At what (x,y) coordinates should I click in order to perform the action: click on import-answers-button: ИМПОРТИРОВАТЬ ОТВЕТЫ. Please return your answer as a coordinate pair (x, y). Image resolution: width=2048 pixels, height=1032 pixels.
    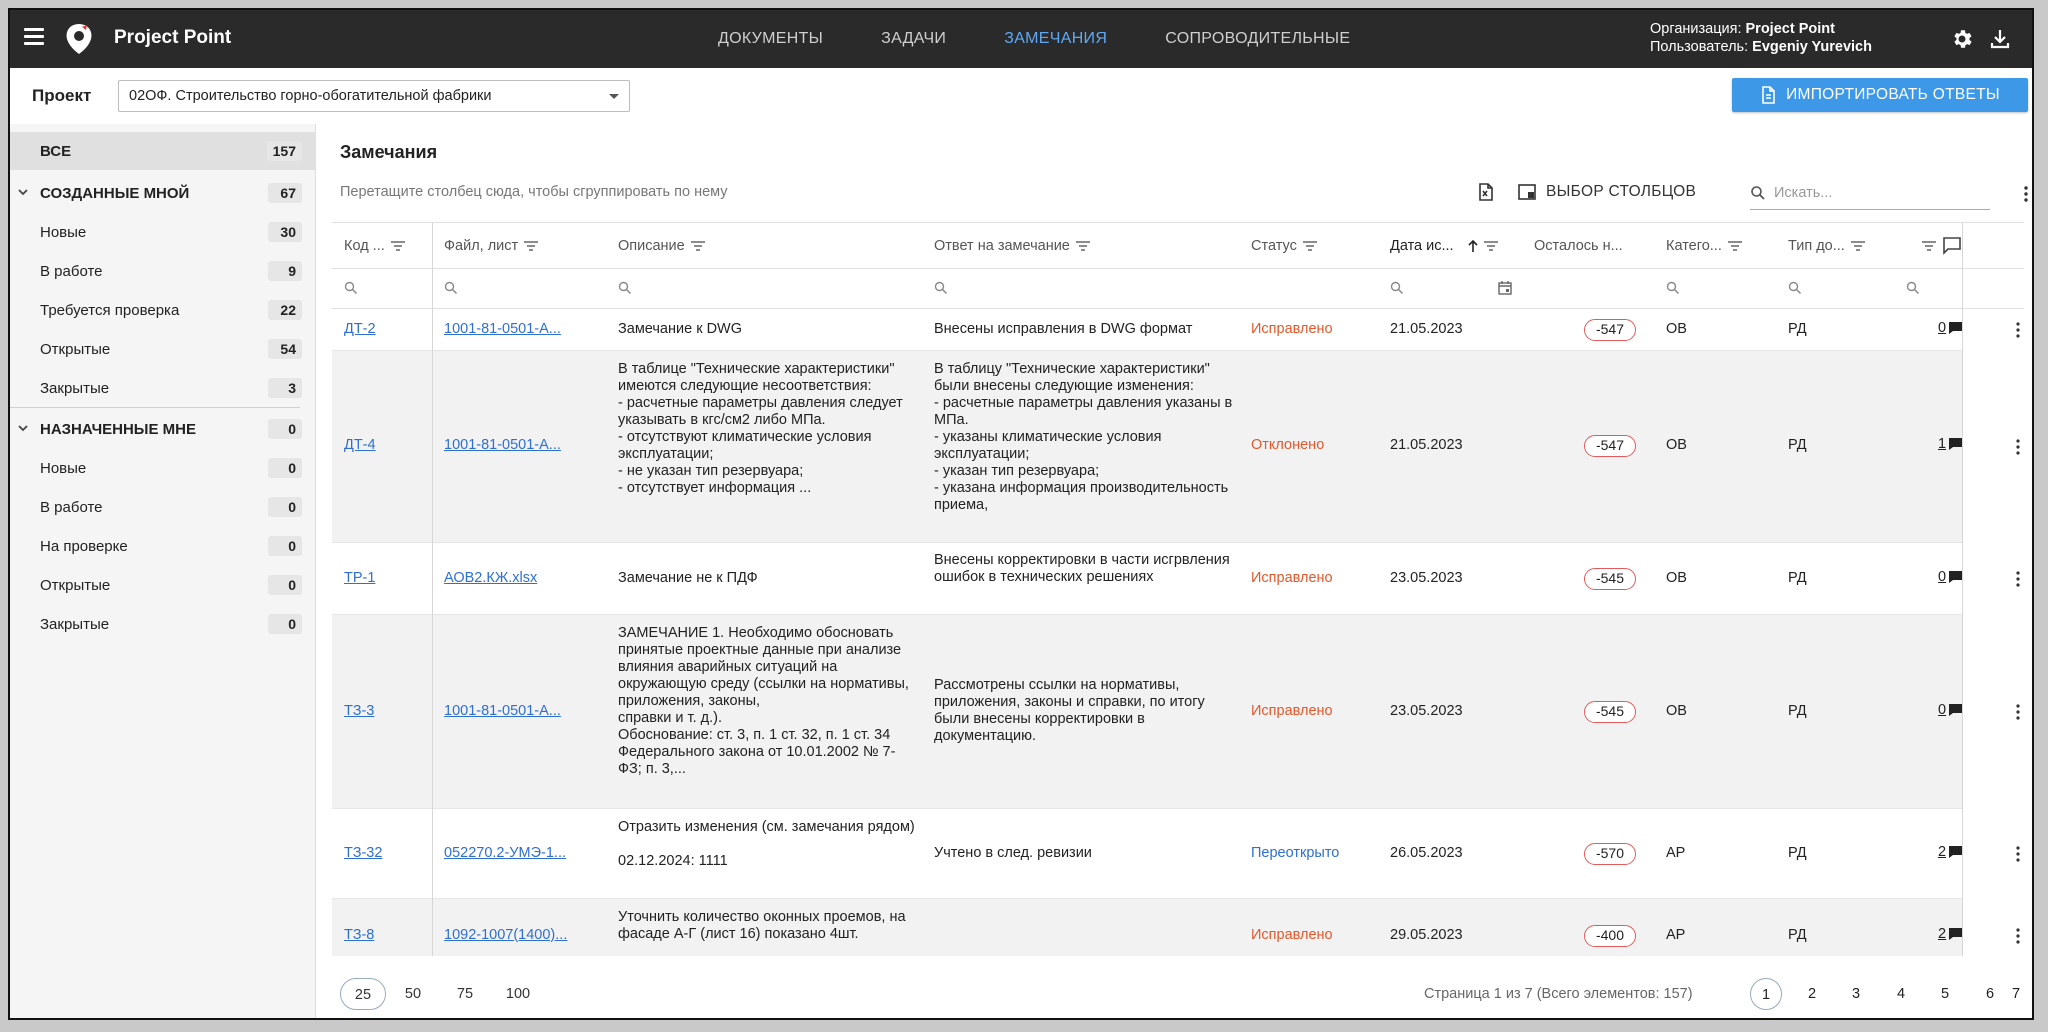
    Looking at the image, I should click on (1880, 95).